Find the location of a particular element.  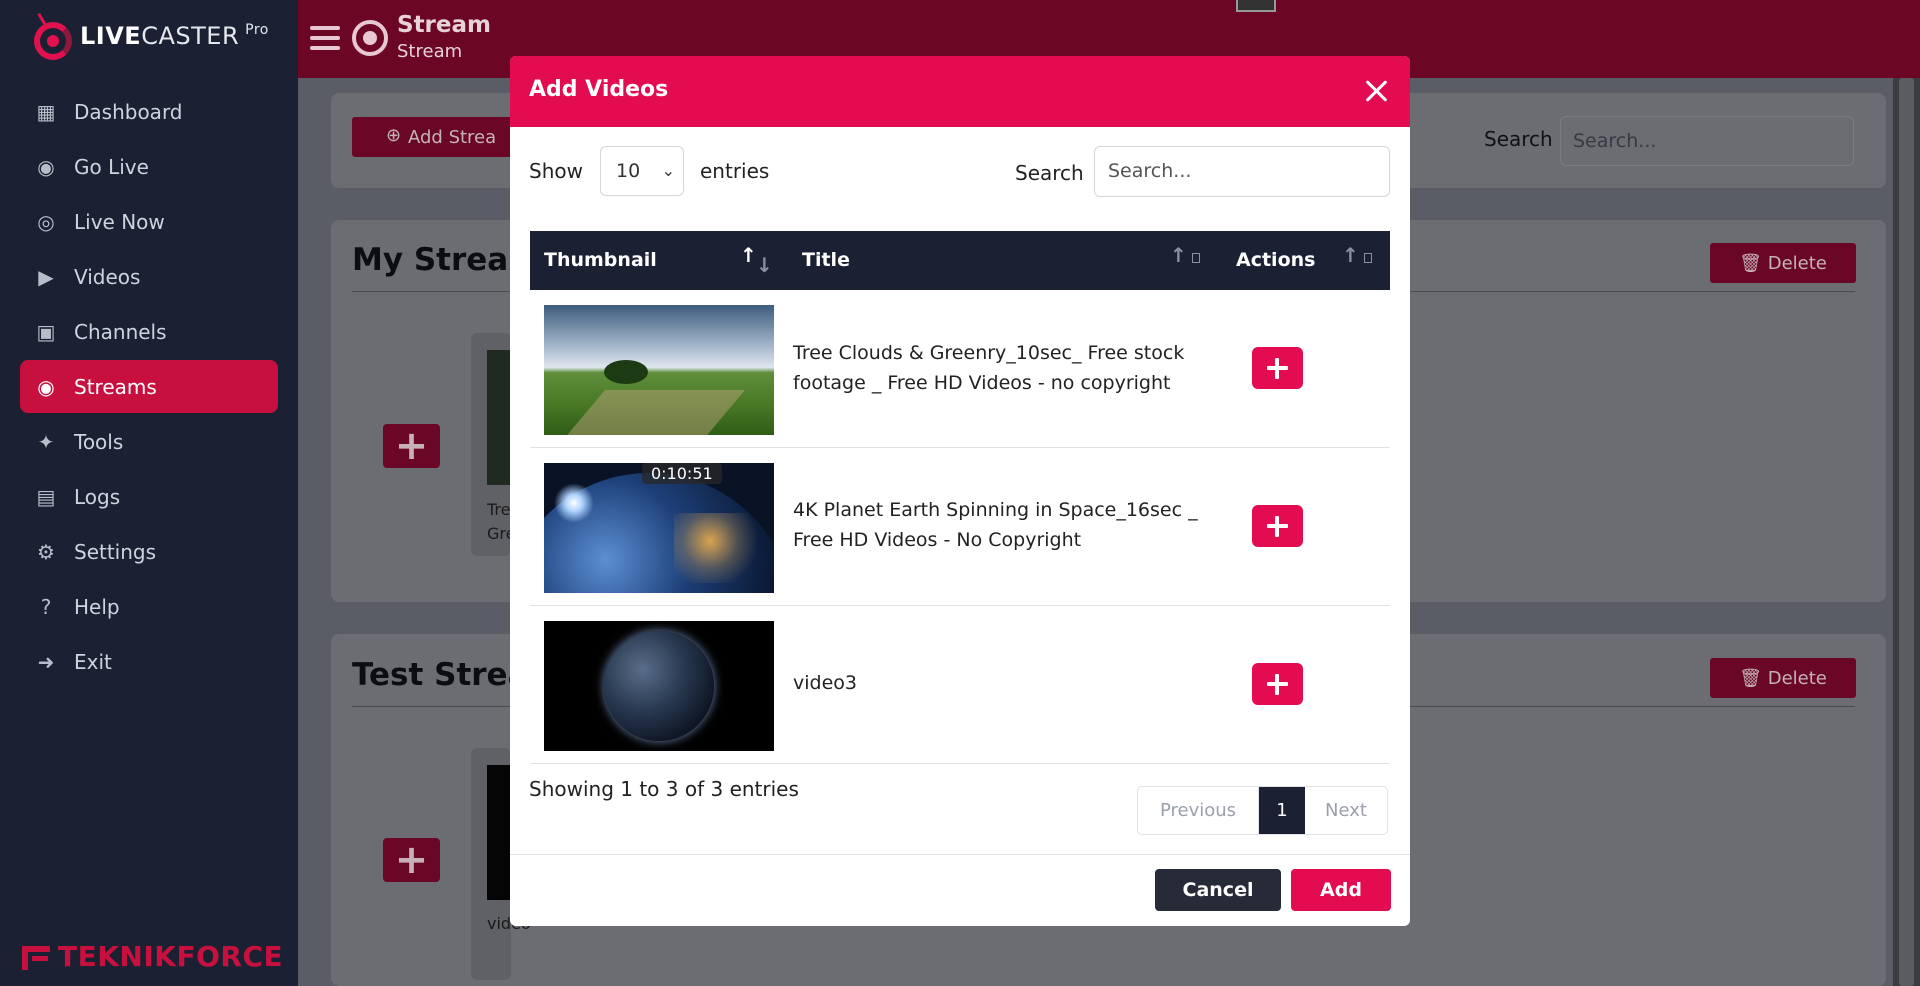

modal-title: Add Videos is located at coordinates (599, 89).